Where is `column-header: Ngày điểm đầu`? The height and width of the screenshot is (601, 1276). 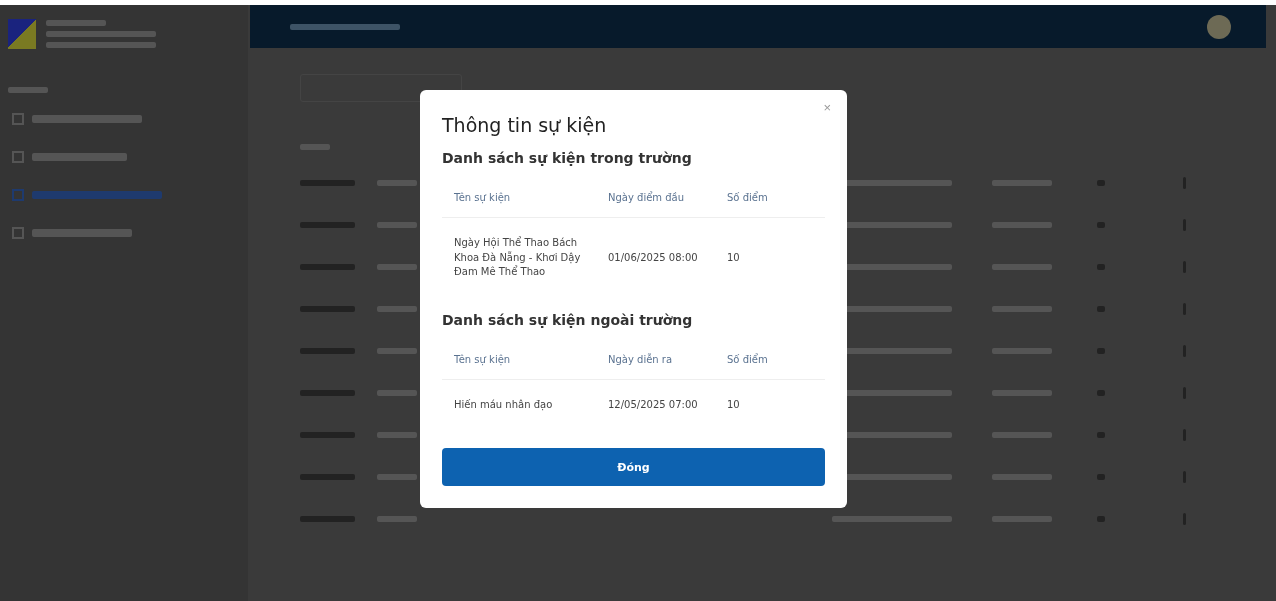 column-header: Ngày điểm đầu is located at coordinates (646, 197).